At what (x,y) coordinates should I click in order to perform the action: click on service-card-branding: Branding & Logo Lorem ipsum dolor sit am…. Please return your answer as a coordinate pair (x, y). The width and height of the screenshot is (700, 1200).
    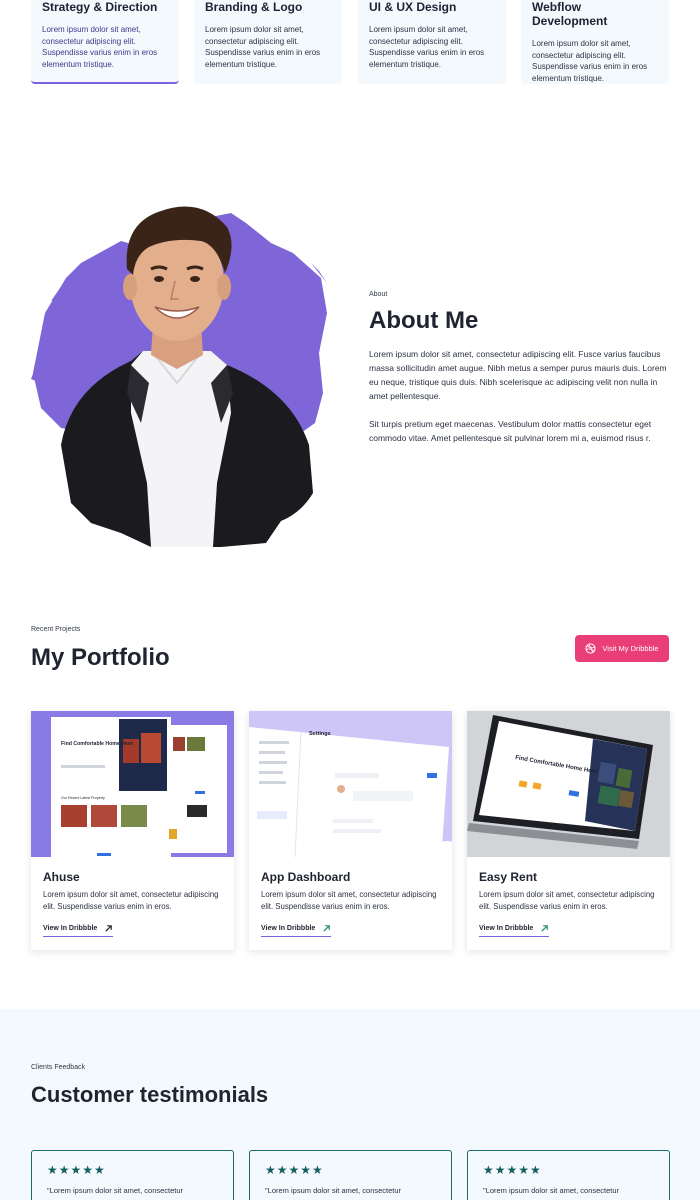
    Looking at the image, I should click on (268, 42).